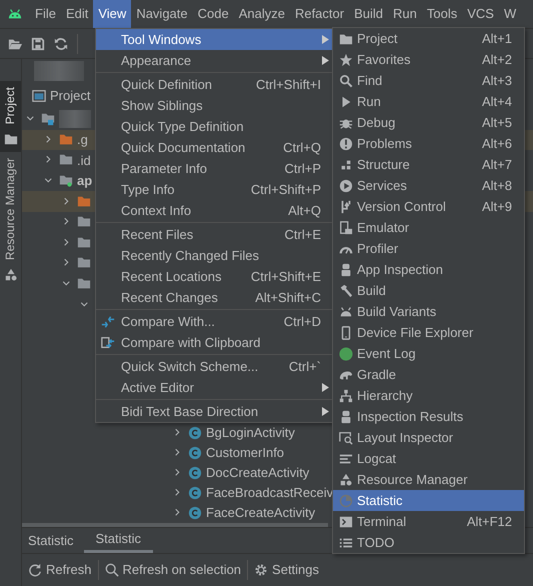 The image size is (533, 586). I want to click on menu-item: Favorites Alt+2, so click(428, 59).